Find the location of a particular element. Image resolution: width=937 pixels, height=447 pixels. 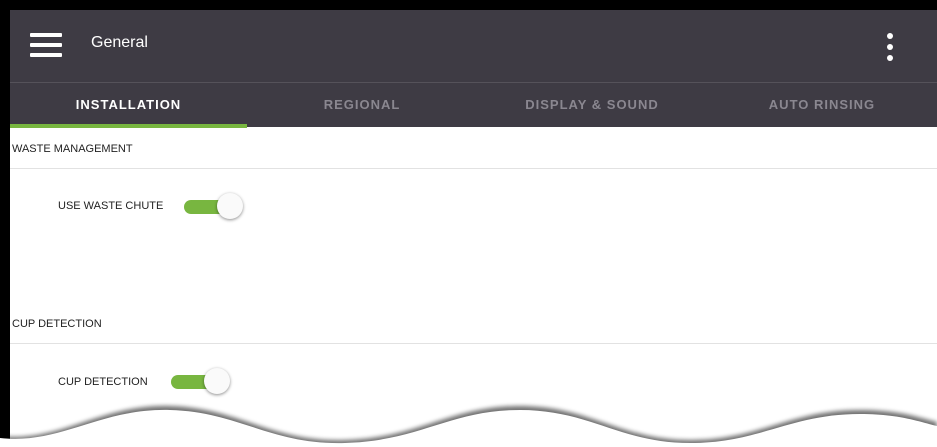

tab-regional: REGIONAL is located at coordinates (362, 105).